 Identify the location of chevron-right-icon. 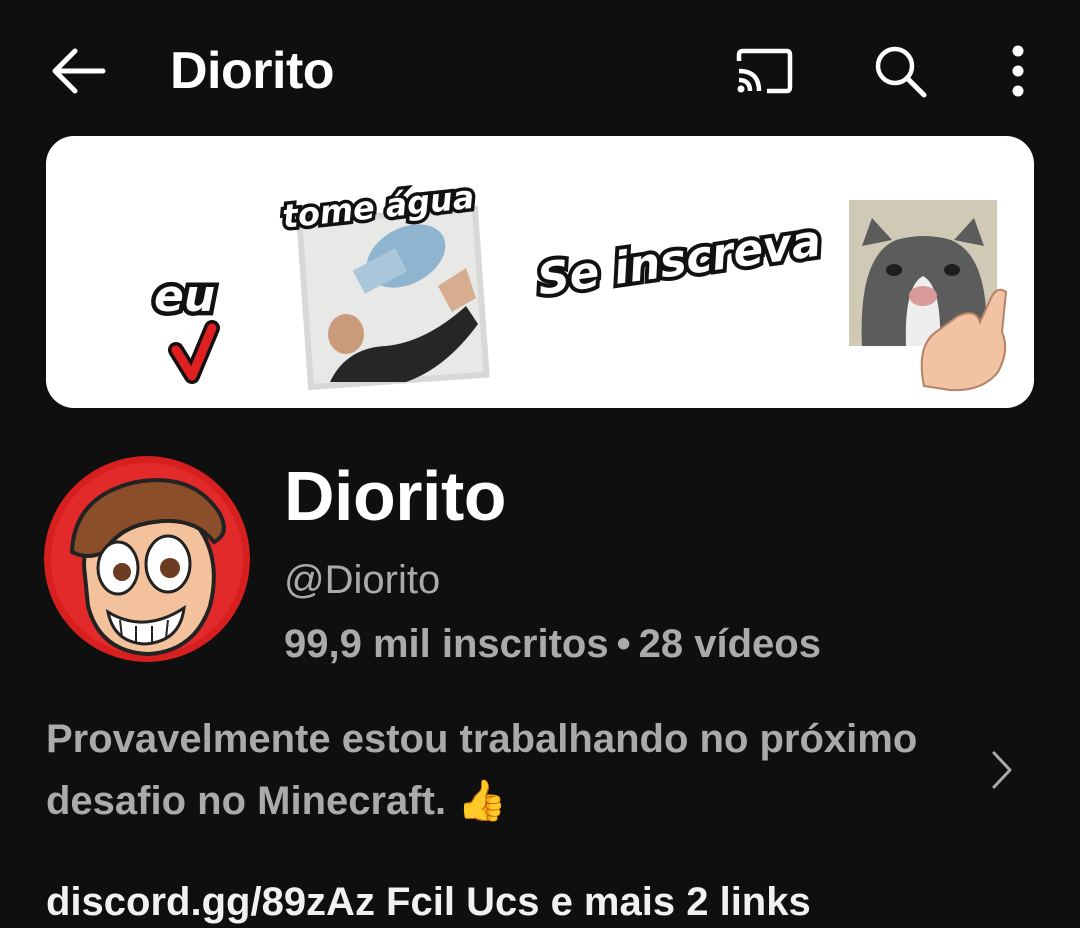
(1002, 770).